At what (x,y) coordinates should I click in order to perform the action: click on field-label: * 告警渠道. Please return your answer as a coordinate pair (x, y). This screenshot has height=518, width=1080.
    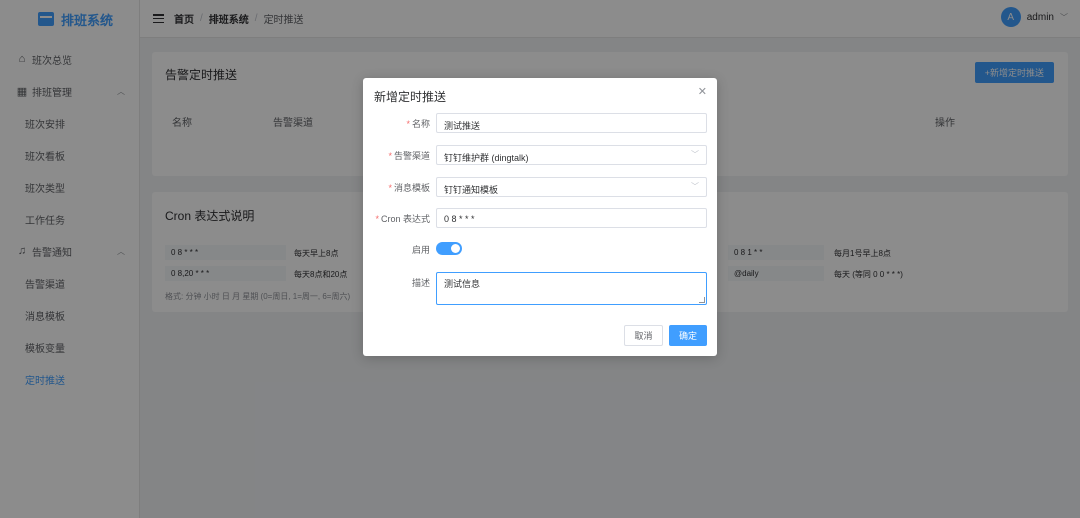
    Looking at the image, I should click on (409, 156).